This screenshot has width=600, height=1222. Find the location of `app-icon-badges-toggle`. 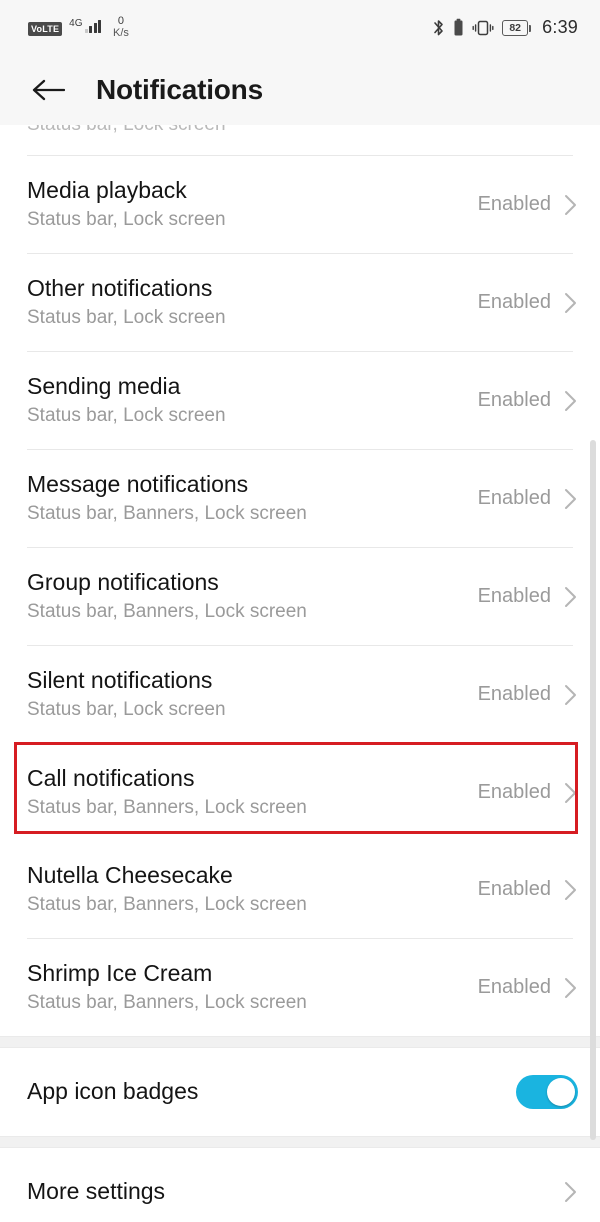

app-icon-badges-toggle is located at coordinates (547, 1092).